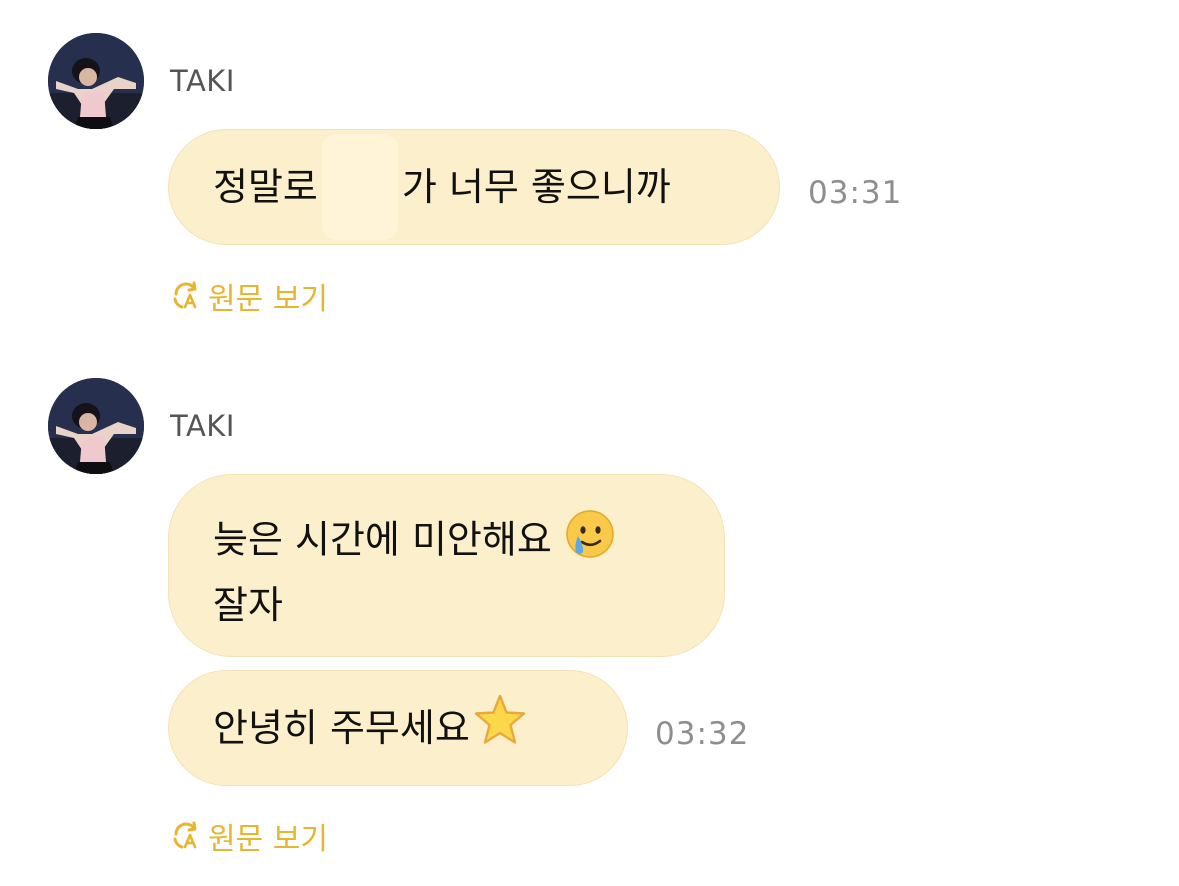  What do you see at coordinates (382, 539) in the screenshot?
I see `message-text: 늦은 시간에 미안해요` at bounding box center [382, 539].